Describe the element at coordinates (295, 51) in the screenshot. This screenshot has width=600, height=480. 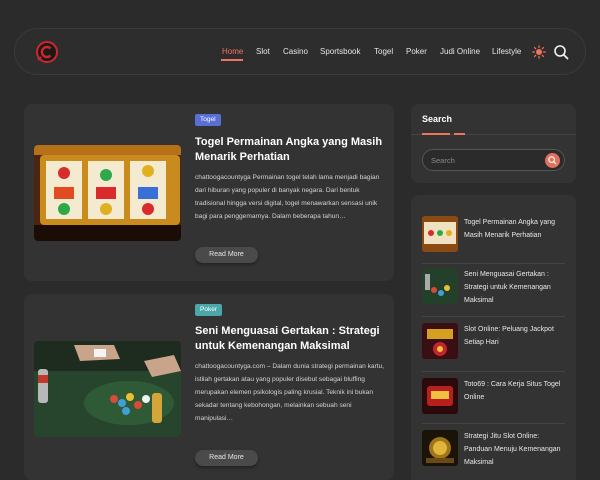
I see `nav-casino: Casino` at that location.